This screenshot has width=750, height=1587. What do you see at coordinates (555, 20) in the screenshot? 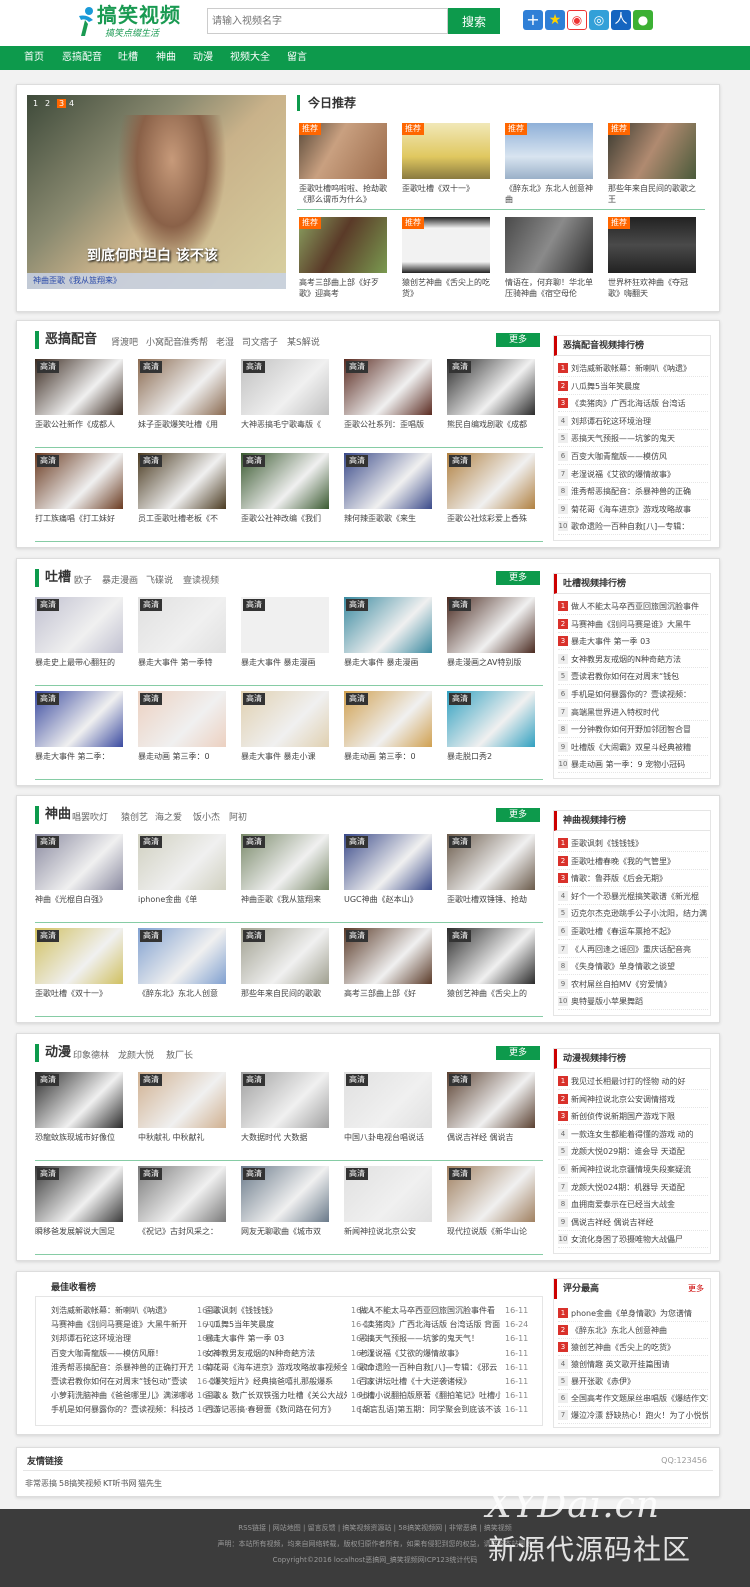
I see `favorite-icon: ★` at bounding box center [555, 20].